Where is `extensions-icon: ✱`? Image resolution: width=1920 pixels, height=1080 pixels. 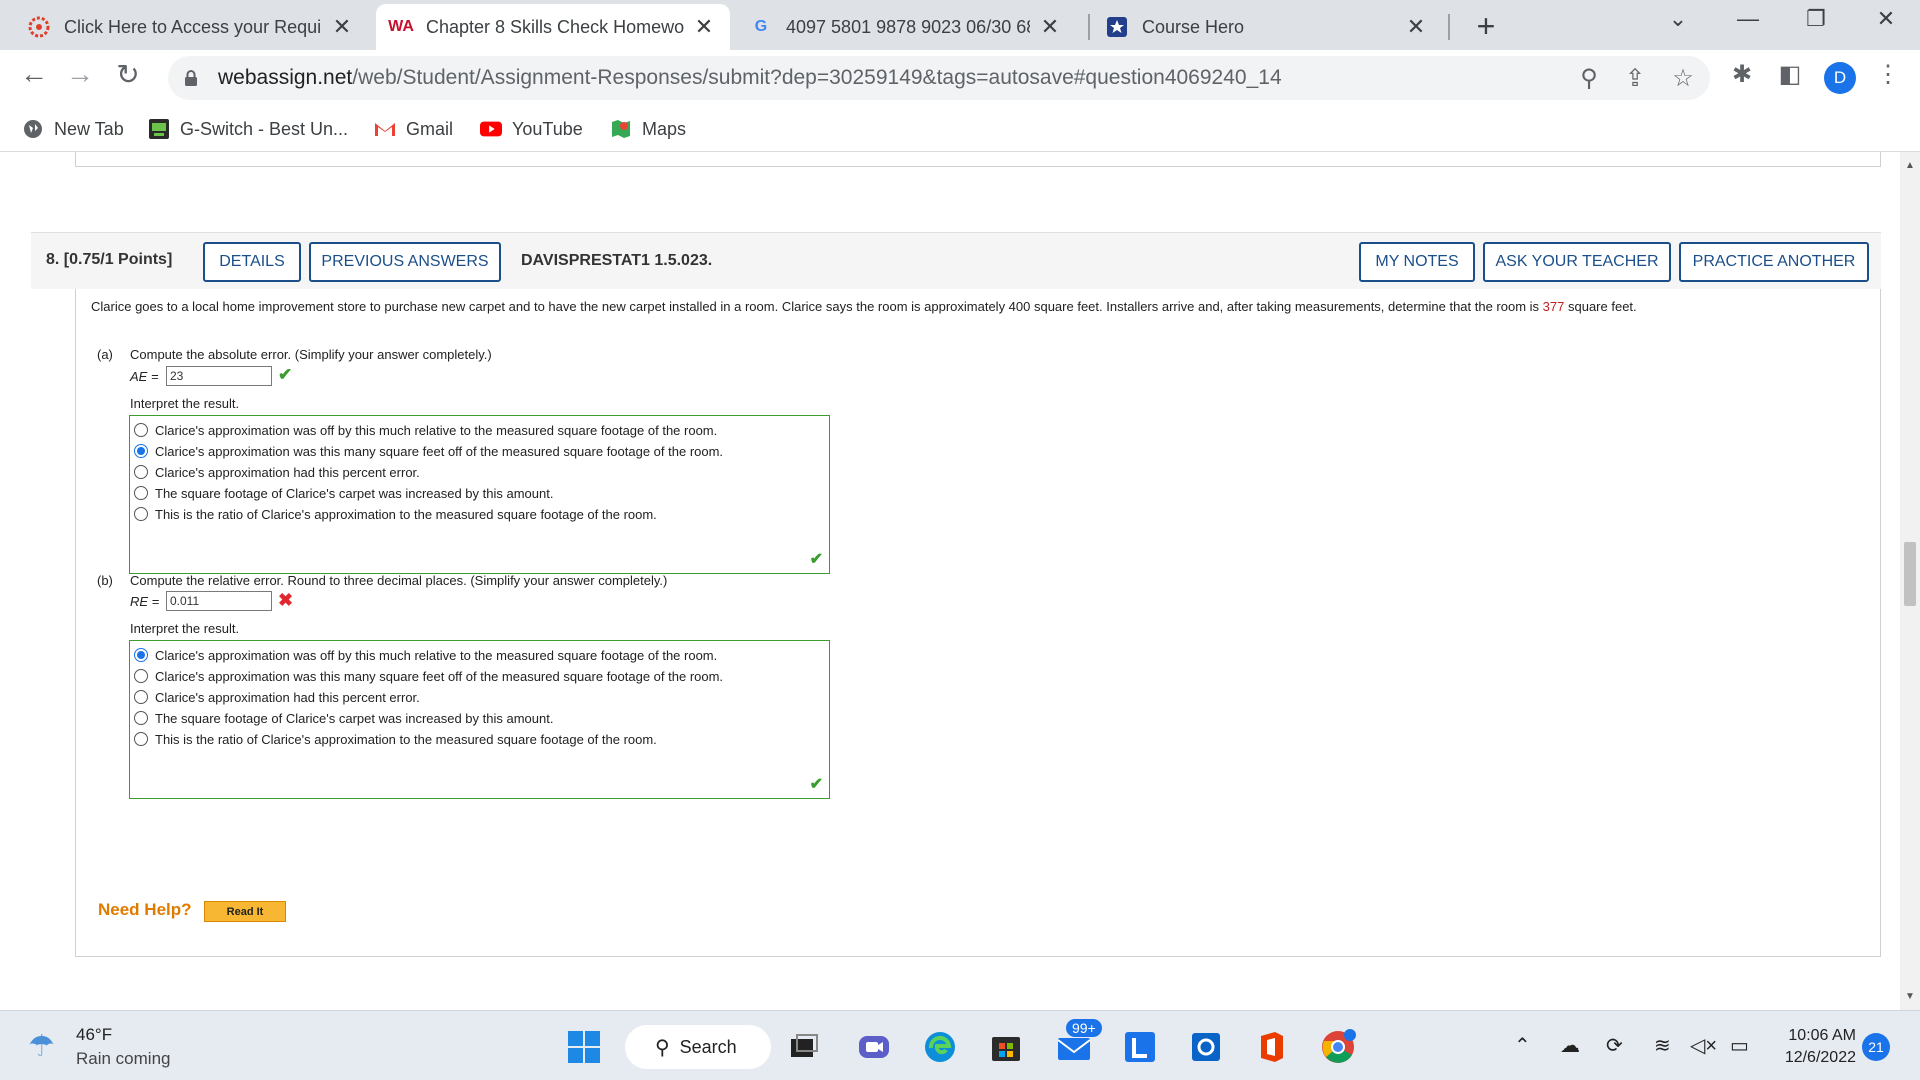 extensions-icon: ✱ is located at coordinates (1742, 74).